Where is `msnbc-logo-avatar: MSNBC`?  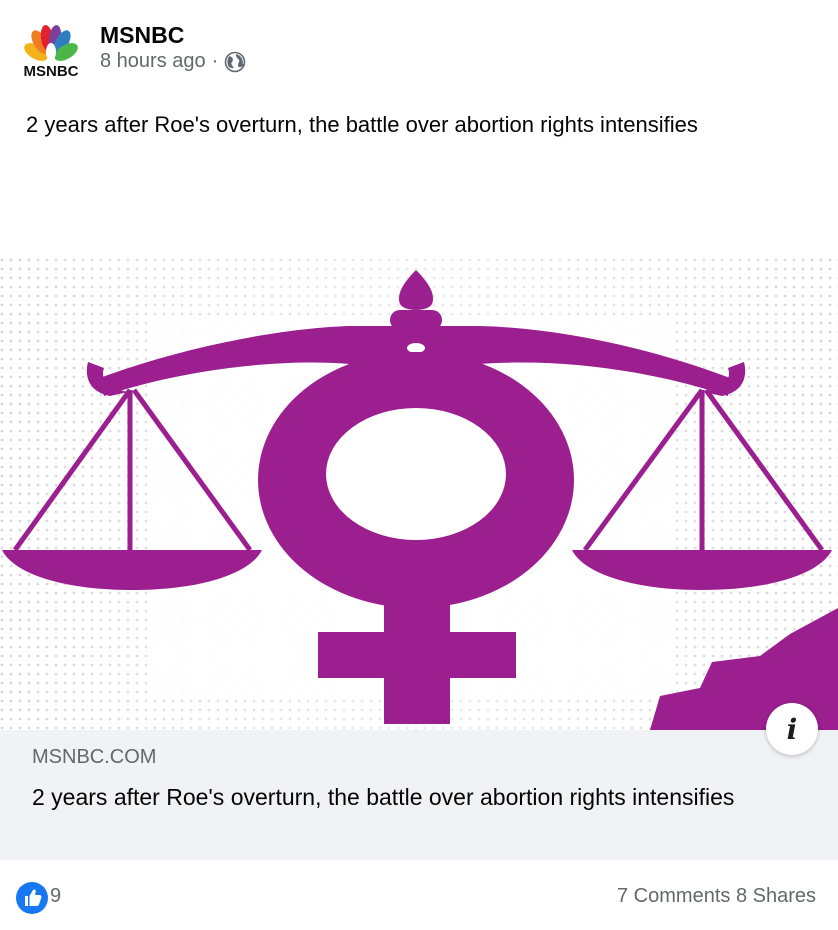
msnbc-logo-avatar: MSNBC is located at coordinates (51, 52).